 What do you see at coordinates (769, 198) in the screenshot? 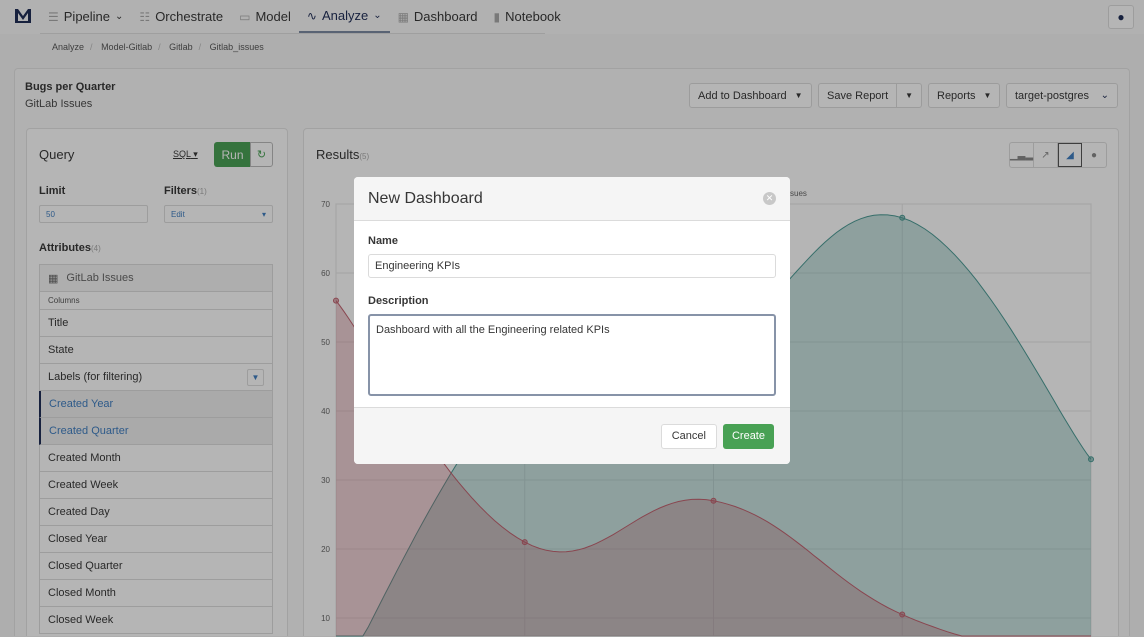
I see `close-icon: ✕` at bounding box center [769, 198].